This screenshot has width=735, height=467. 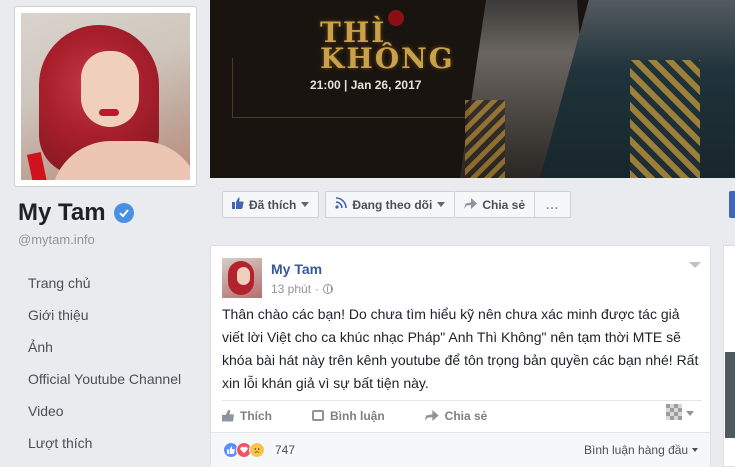 I want to click on cover-title: THÌ KHÔNG, so click(x=387, y=45).